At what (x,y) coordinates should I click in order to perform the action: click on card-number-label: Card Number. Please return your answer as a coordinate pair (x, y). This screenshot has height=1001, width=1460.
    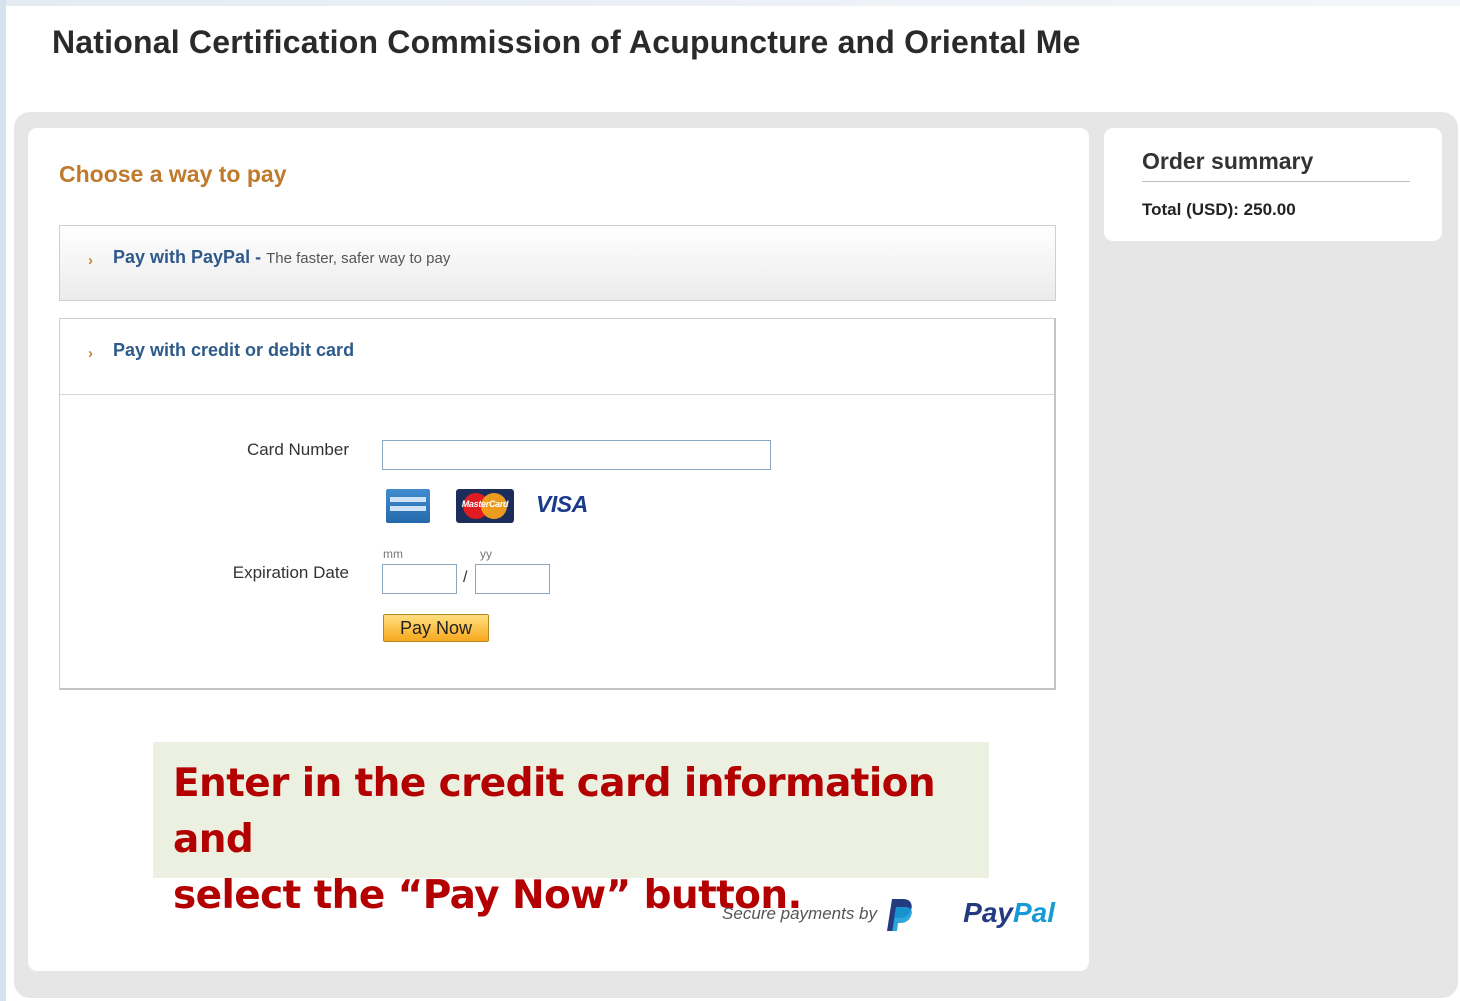
    Looking at the image, I should click on (297, 449).